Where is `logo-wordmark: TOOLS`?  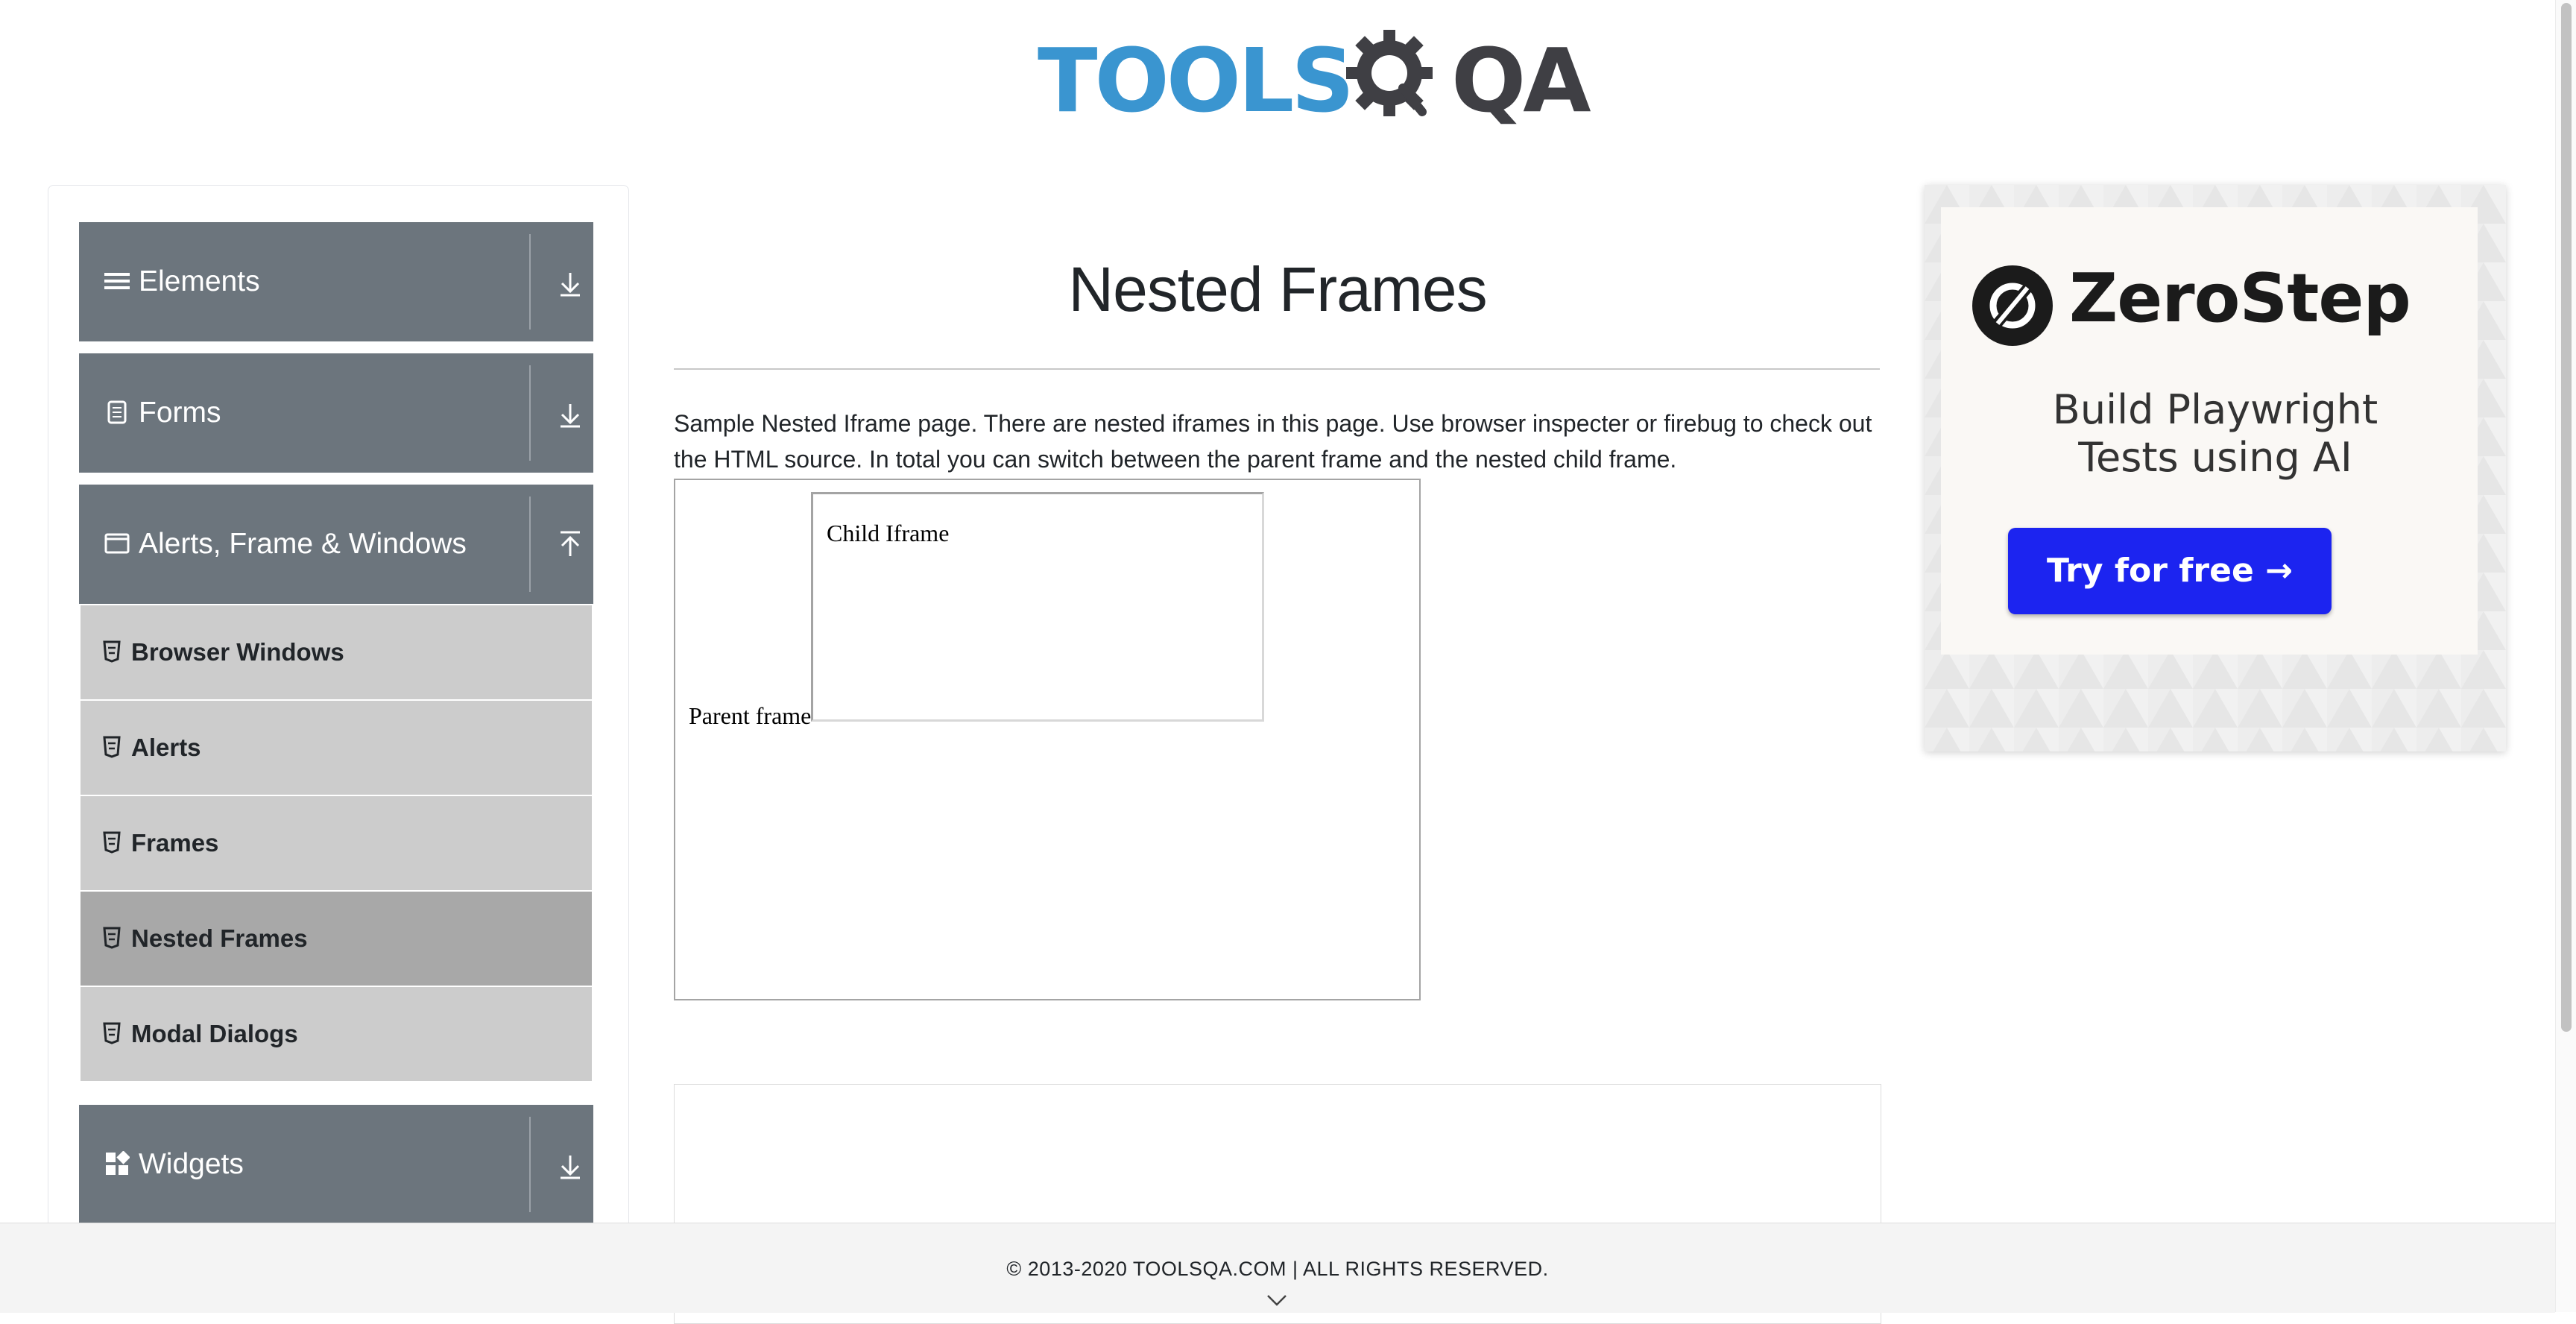 logo-wordmark: TOOLS is located at coordinates (1196, 80).